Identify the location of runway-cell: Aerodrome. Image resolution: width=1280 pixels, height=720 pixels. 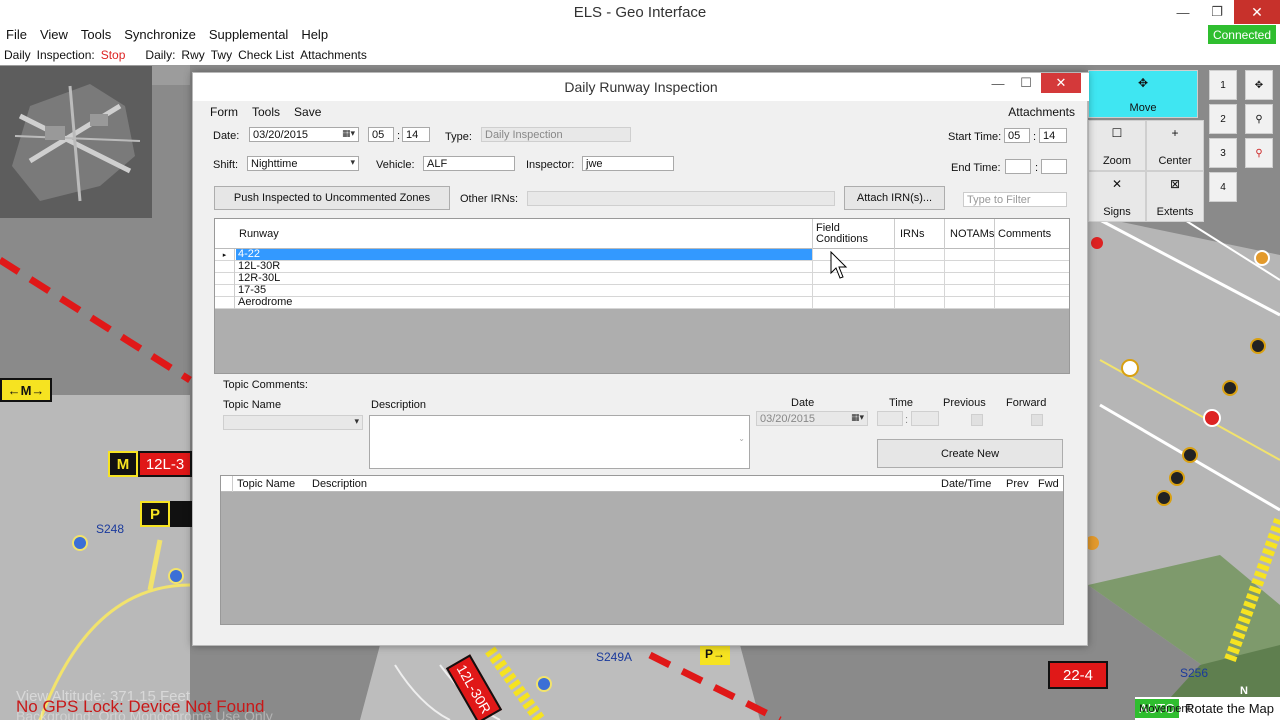
(524, 302).